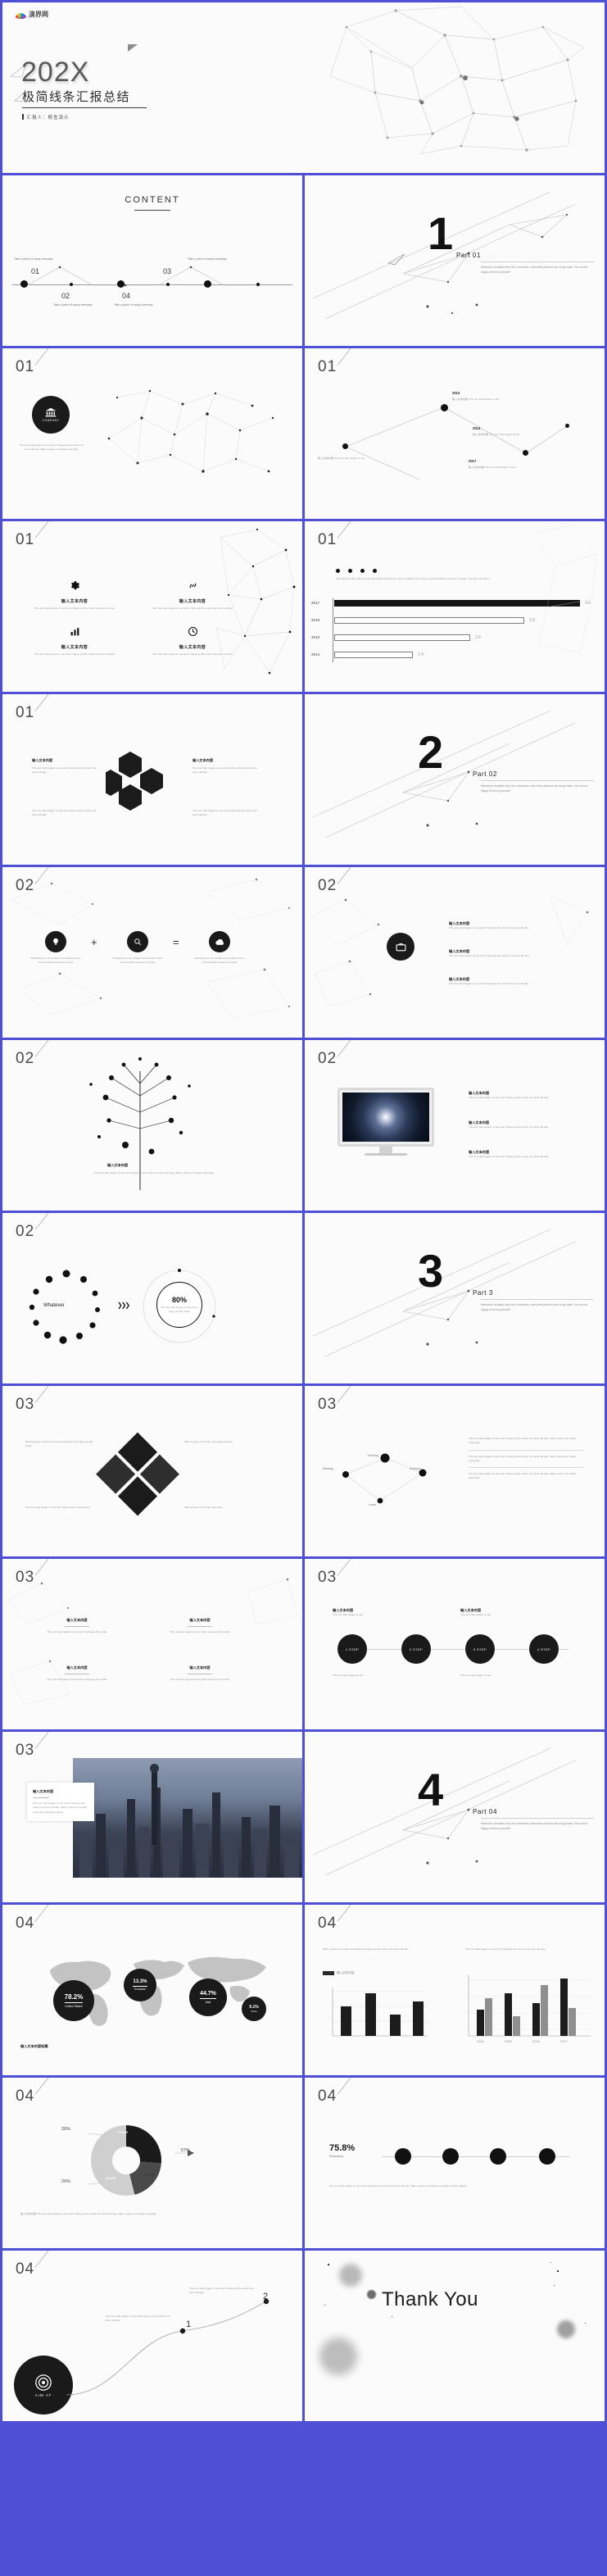  I want to click on slide-thank-you: Thank You, so click(455, 2336).